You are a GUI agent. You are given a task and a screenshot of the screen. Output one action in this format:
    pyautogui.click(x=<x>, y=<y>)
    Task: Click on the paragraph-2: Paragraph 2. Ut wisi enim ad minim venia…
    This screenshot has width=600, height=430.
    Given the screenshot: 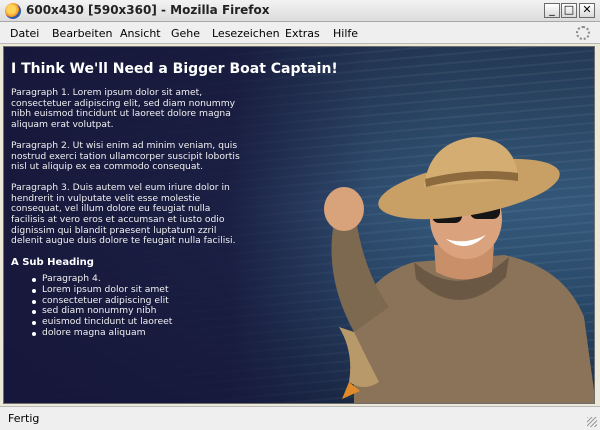 What is the action you would take?
    pyautogui.click(x=125, y=156)
    